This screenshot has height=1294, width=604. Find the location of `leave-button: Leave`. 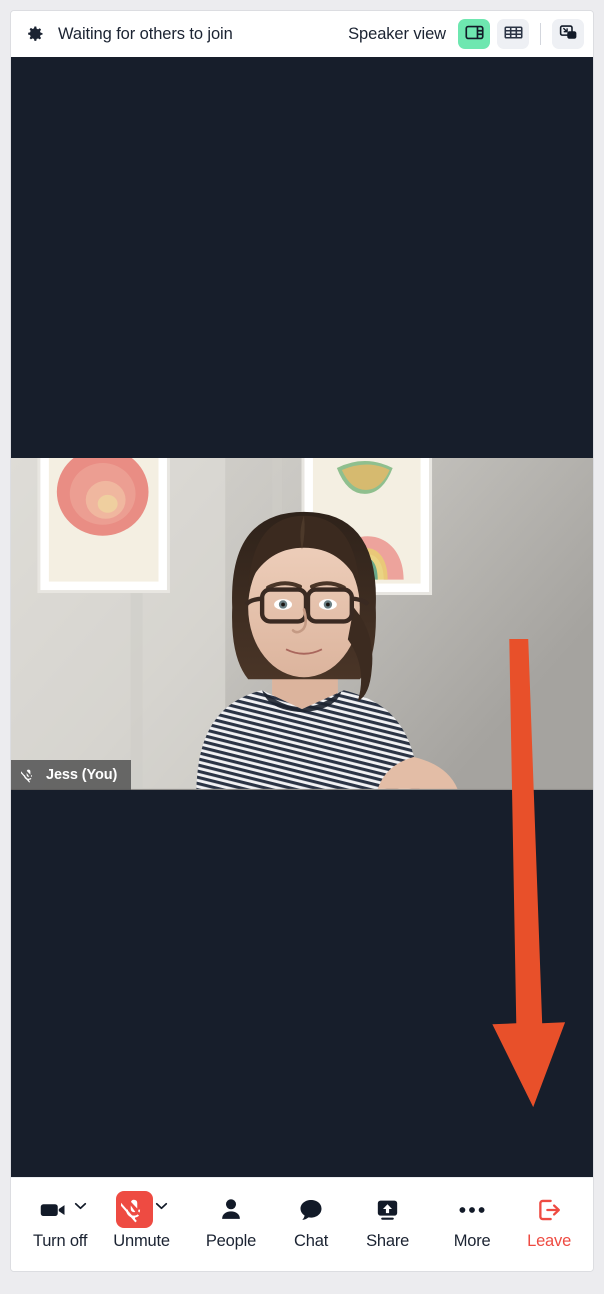

leave-button: Leave is located at coordinates (549, 1221).